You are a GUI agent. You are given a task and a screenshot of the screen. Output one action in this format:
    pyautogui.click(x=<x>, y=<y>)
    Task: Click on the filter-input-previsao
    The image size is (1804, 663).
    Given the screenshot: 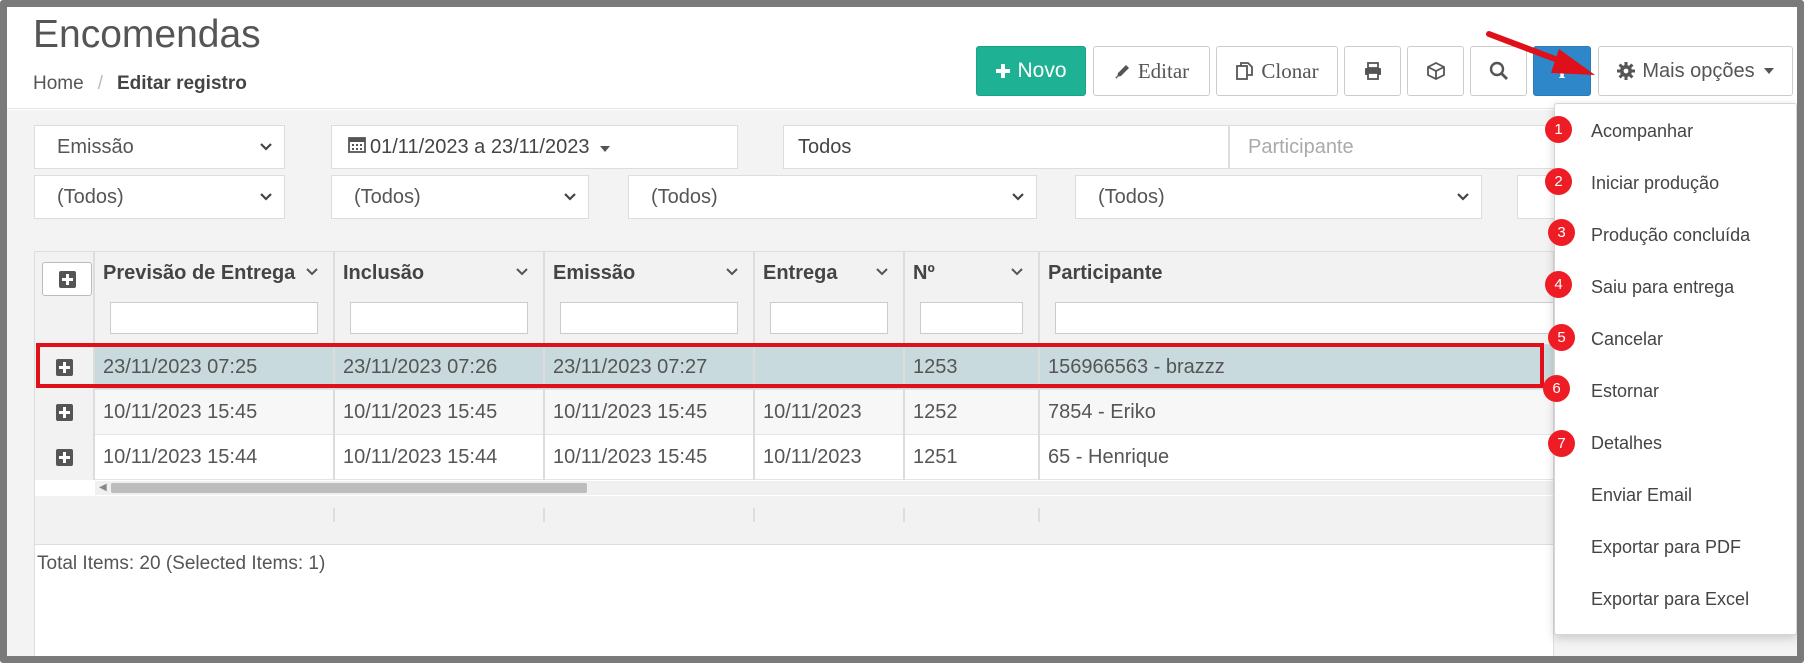 What is the action you would take?
    pyautogui.click(x=214, y=318)
    